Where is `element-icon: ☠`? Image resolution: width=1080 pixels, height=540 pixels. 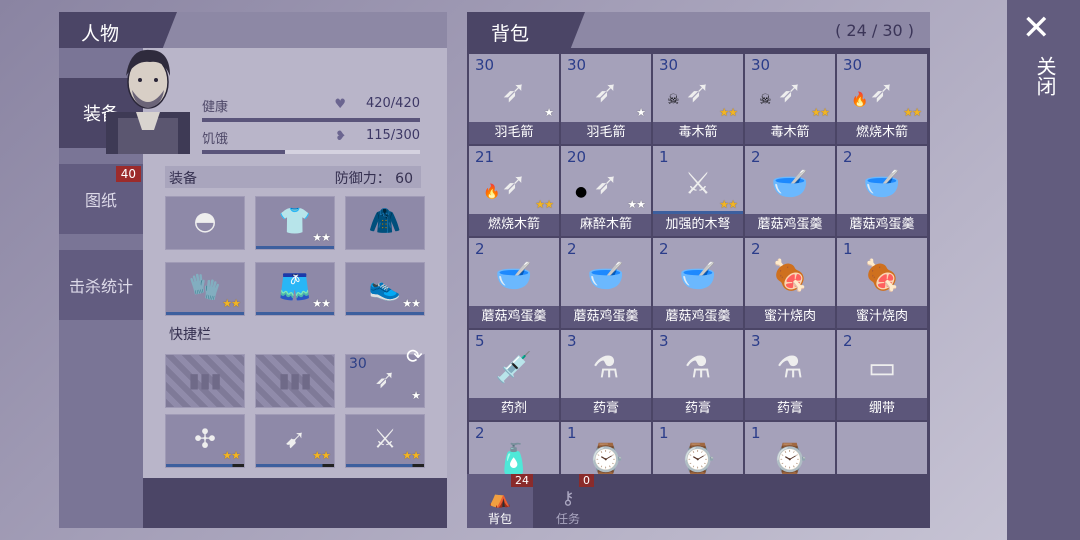
element-icon: ☠ is located at coordinates (673, 100).